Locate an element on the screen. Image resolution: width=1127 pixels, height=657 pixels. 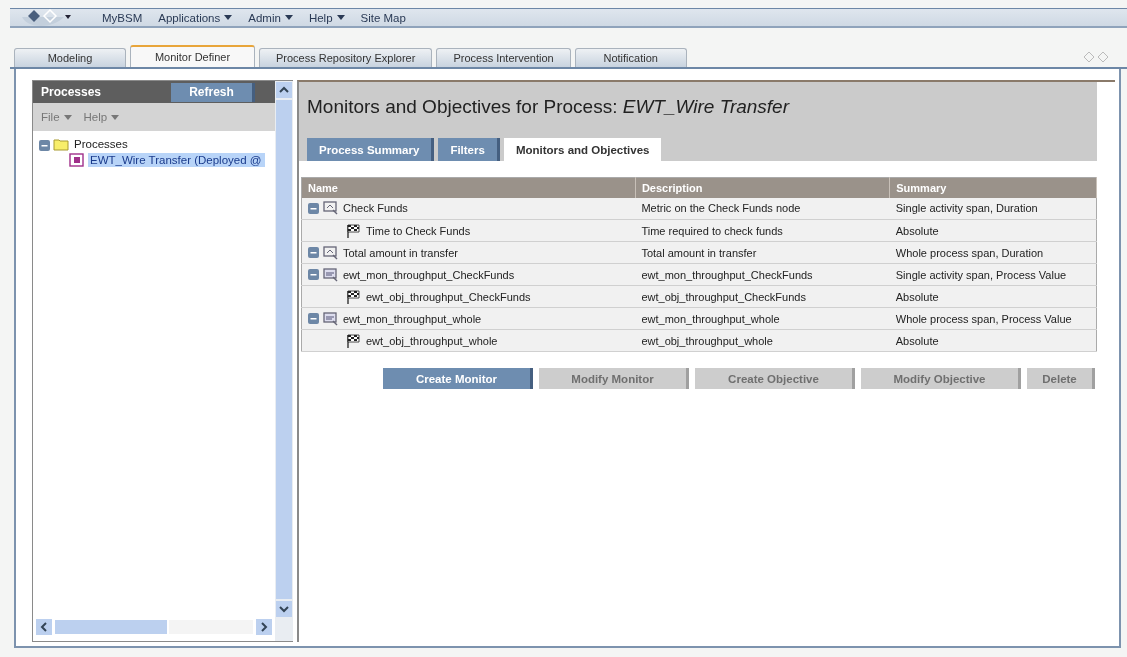
panel-title: Processes is located at coordinates (71, 92).